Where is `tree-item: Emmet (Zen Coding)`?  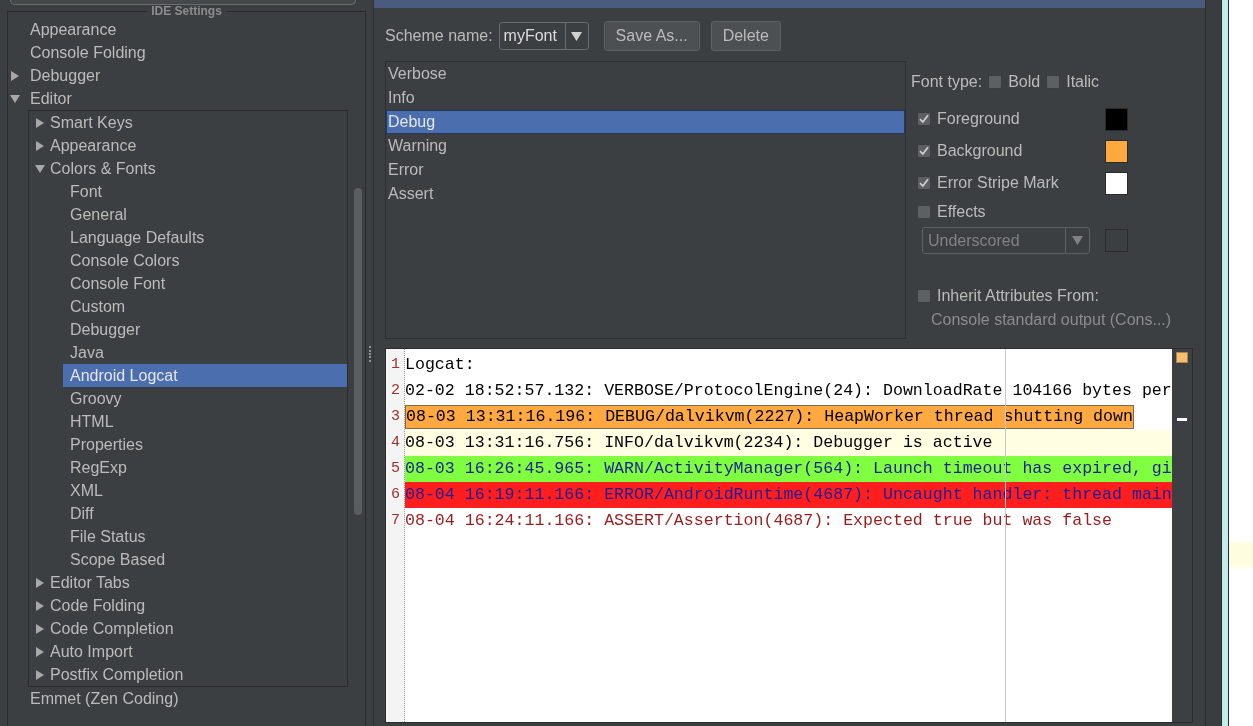 tree-item: Emmet (Zen Coding) is located at coordinates (179, 698).